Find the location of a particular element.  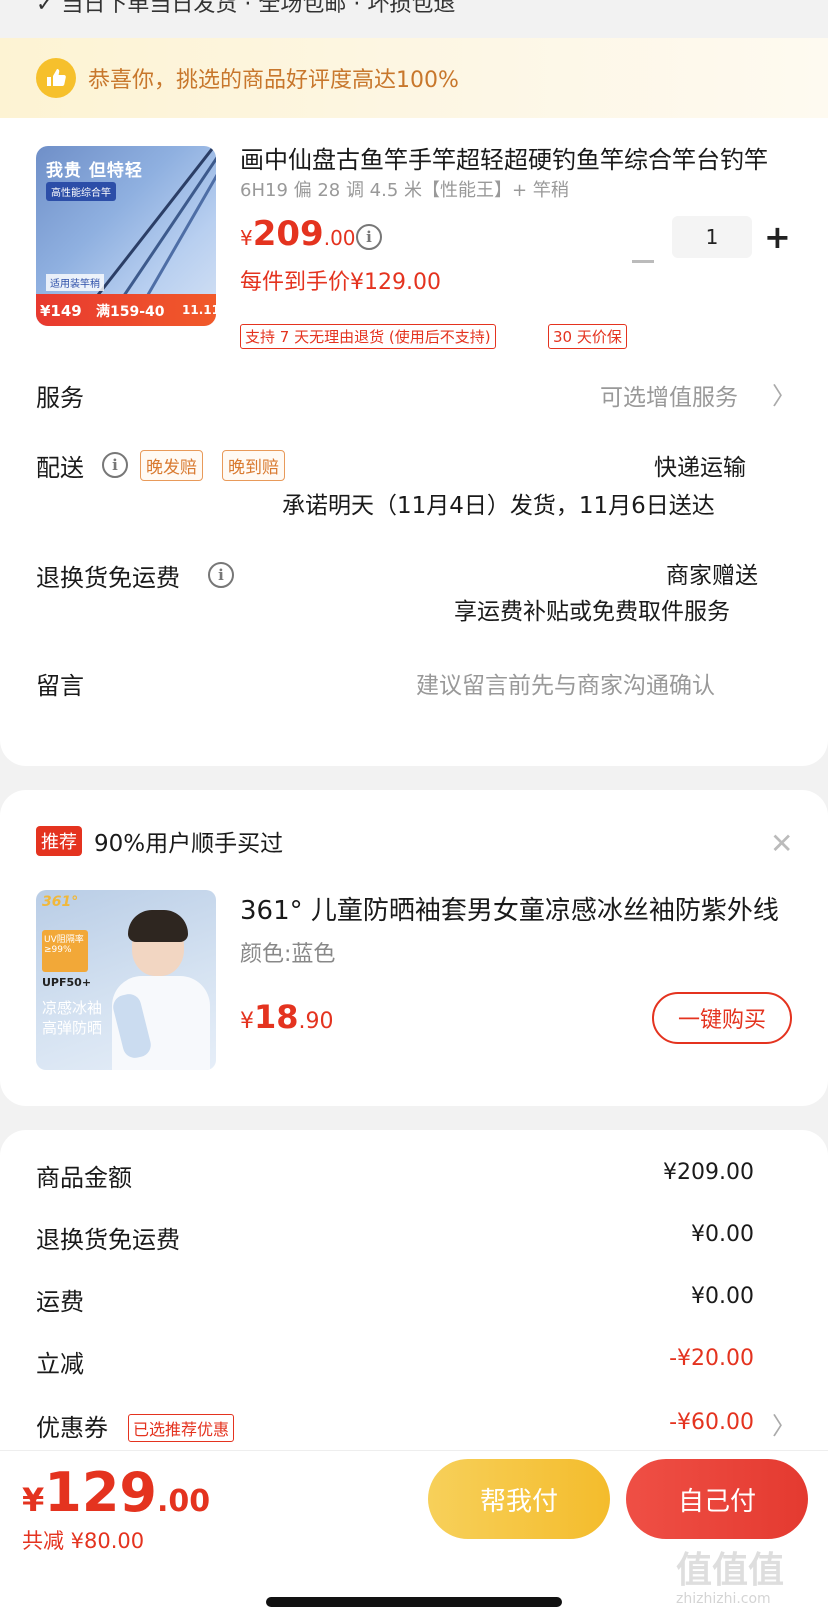

recommend-color: 颜色:蓝色 is located at coordinates (288, 954).